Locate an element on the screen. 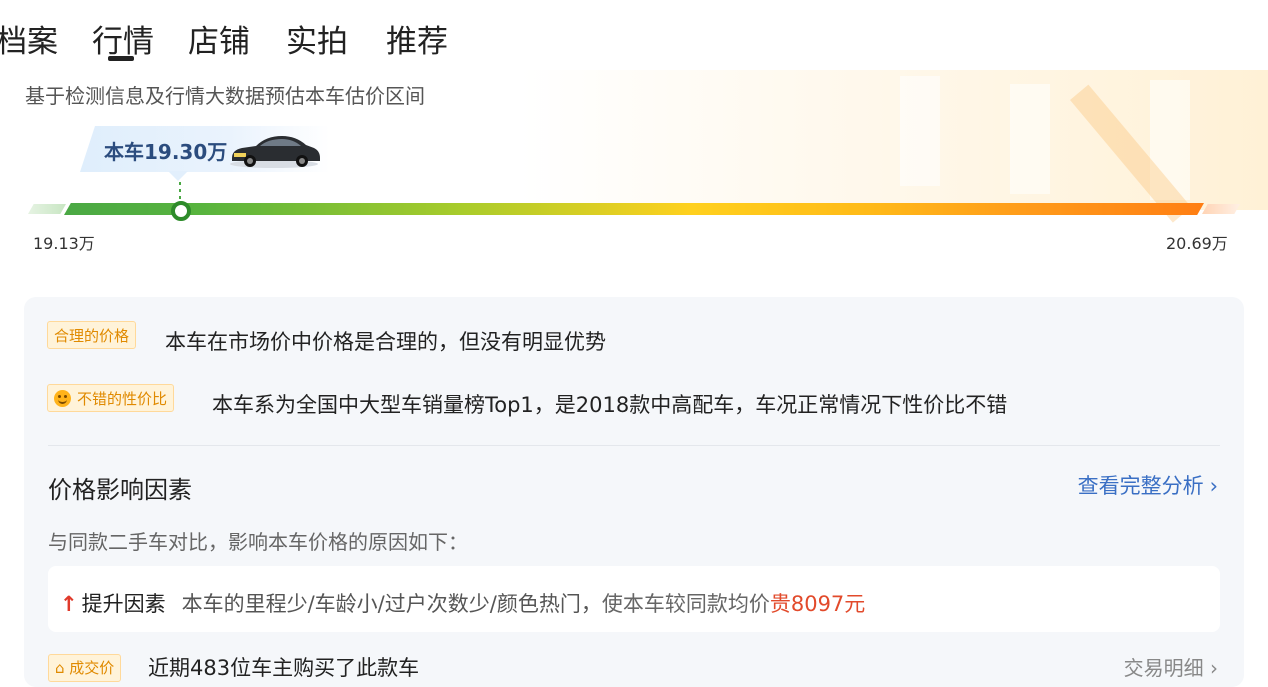  smile-icon is located at coordinates (62, 398).